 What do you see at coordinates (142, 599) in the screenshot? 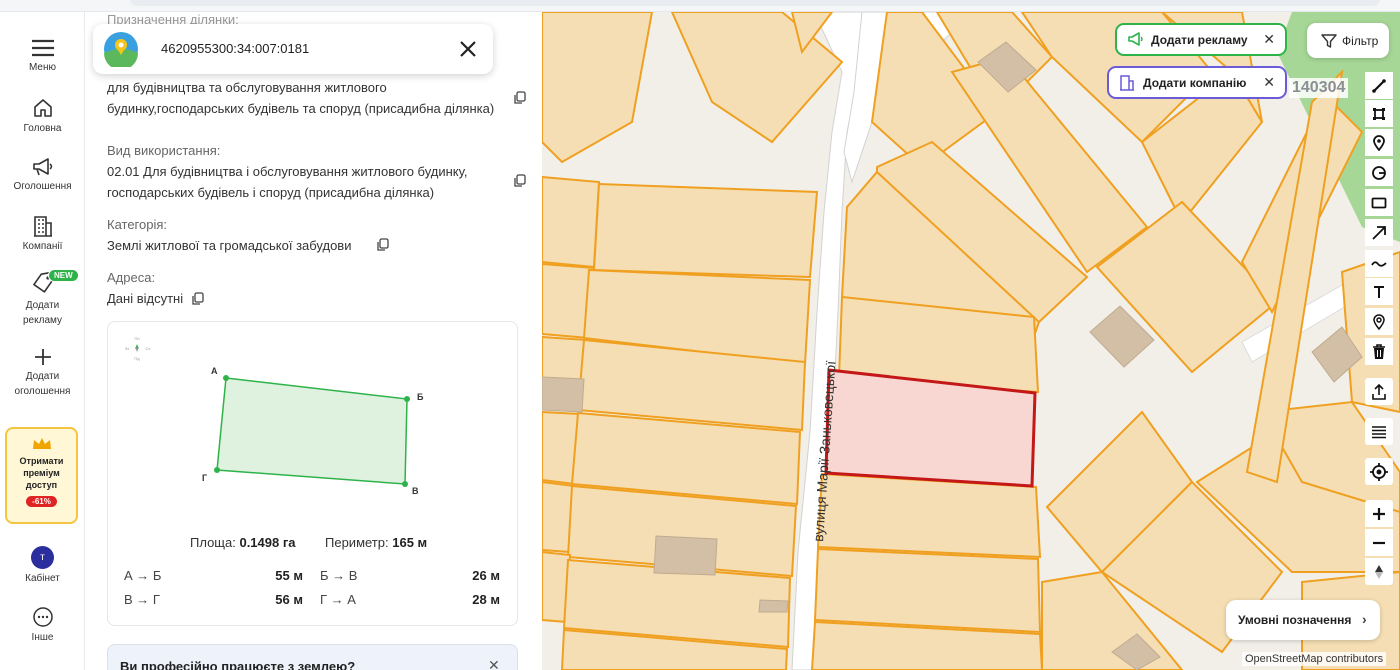
I see `edge-name: В → Г` at bounding box center [142, 599].